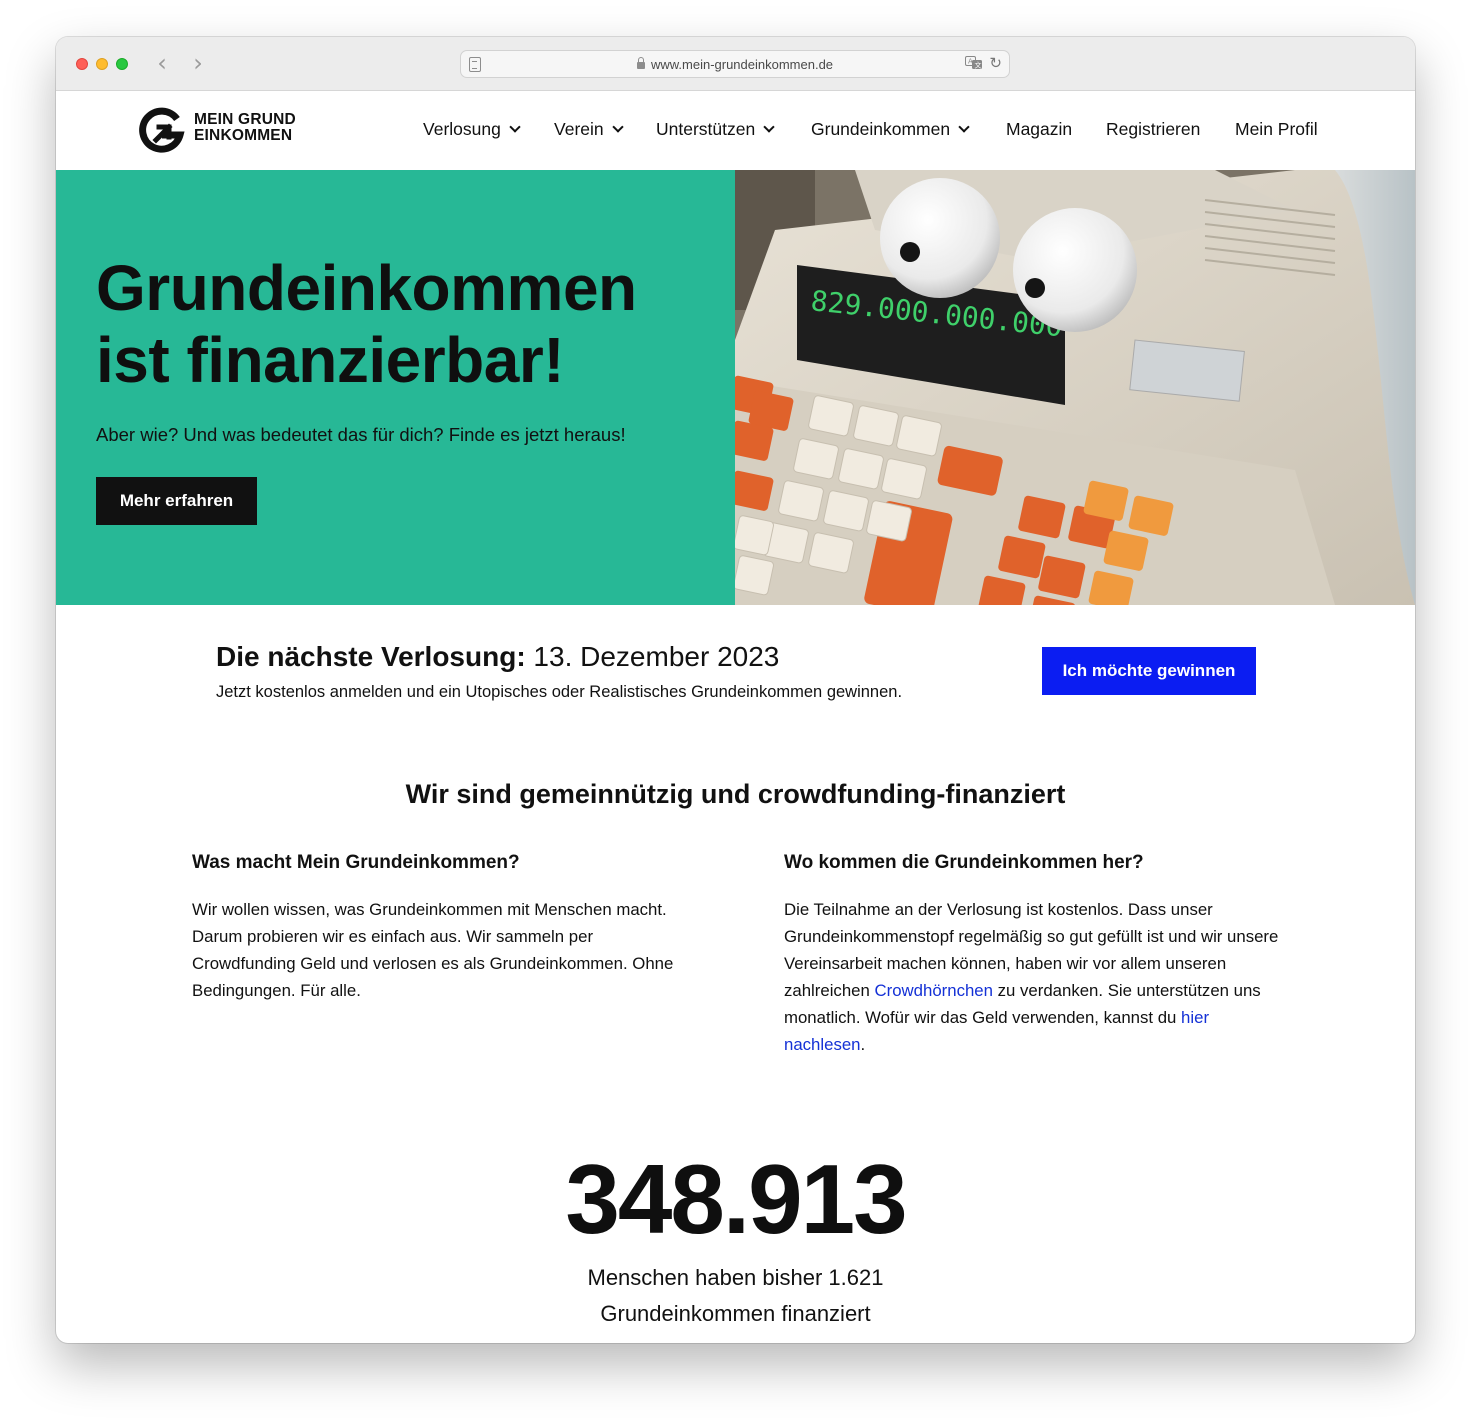 Image resolution: width=1471 pixels, height=1418 pixels. I want to click on nav-item-mein-profil: Mein Profil, so click(1276, 129).